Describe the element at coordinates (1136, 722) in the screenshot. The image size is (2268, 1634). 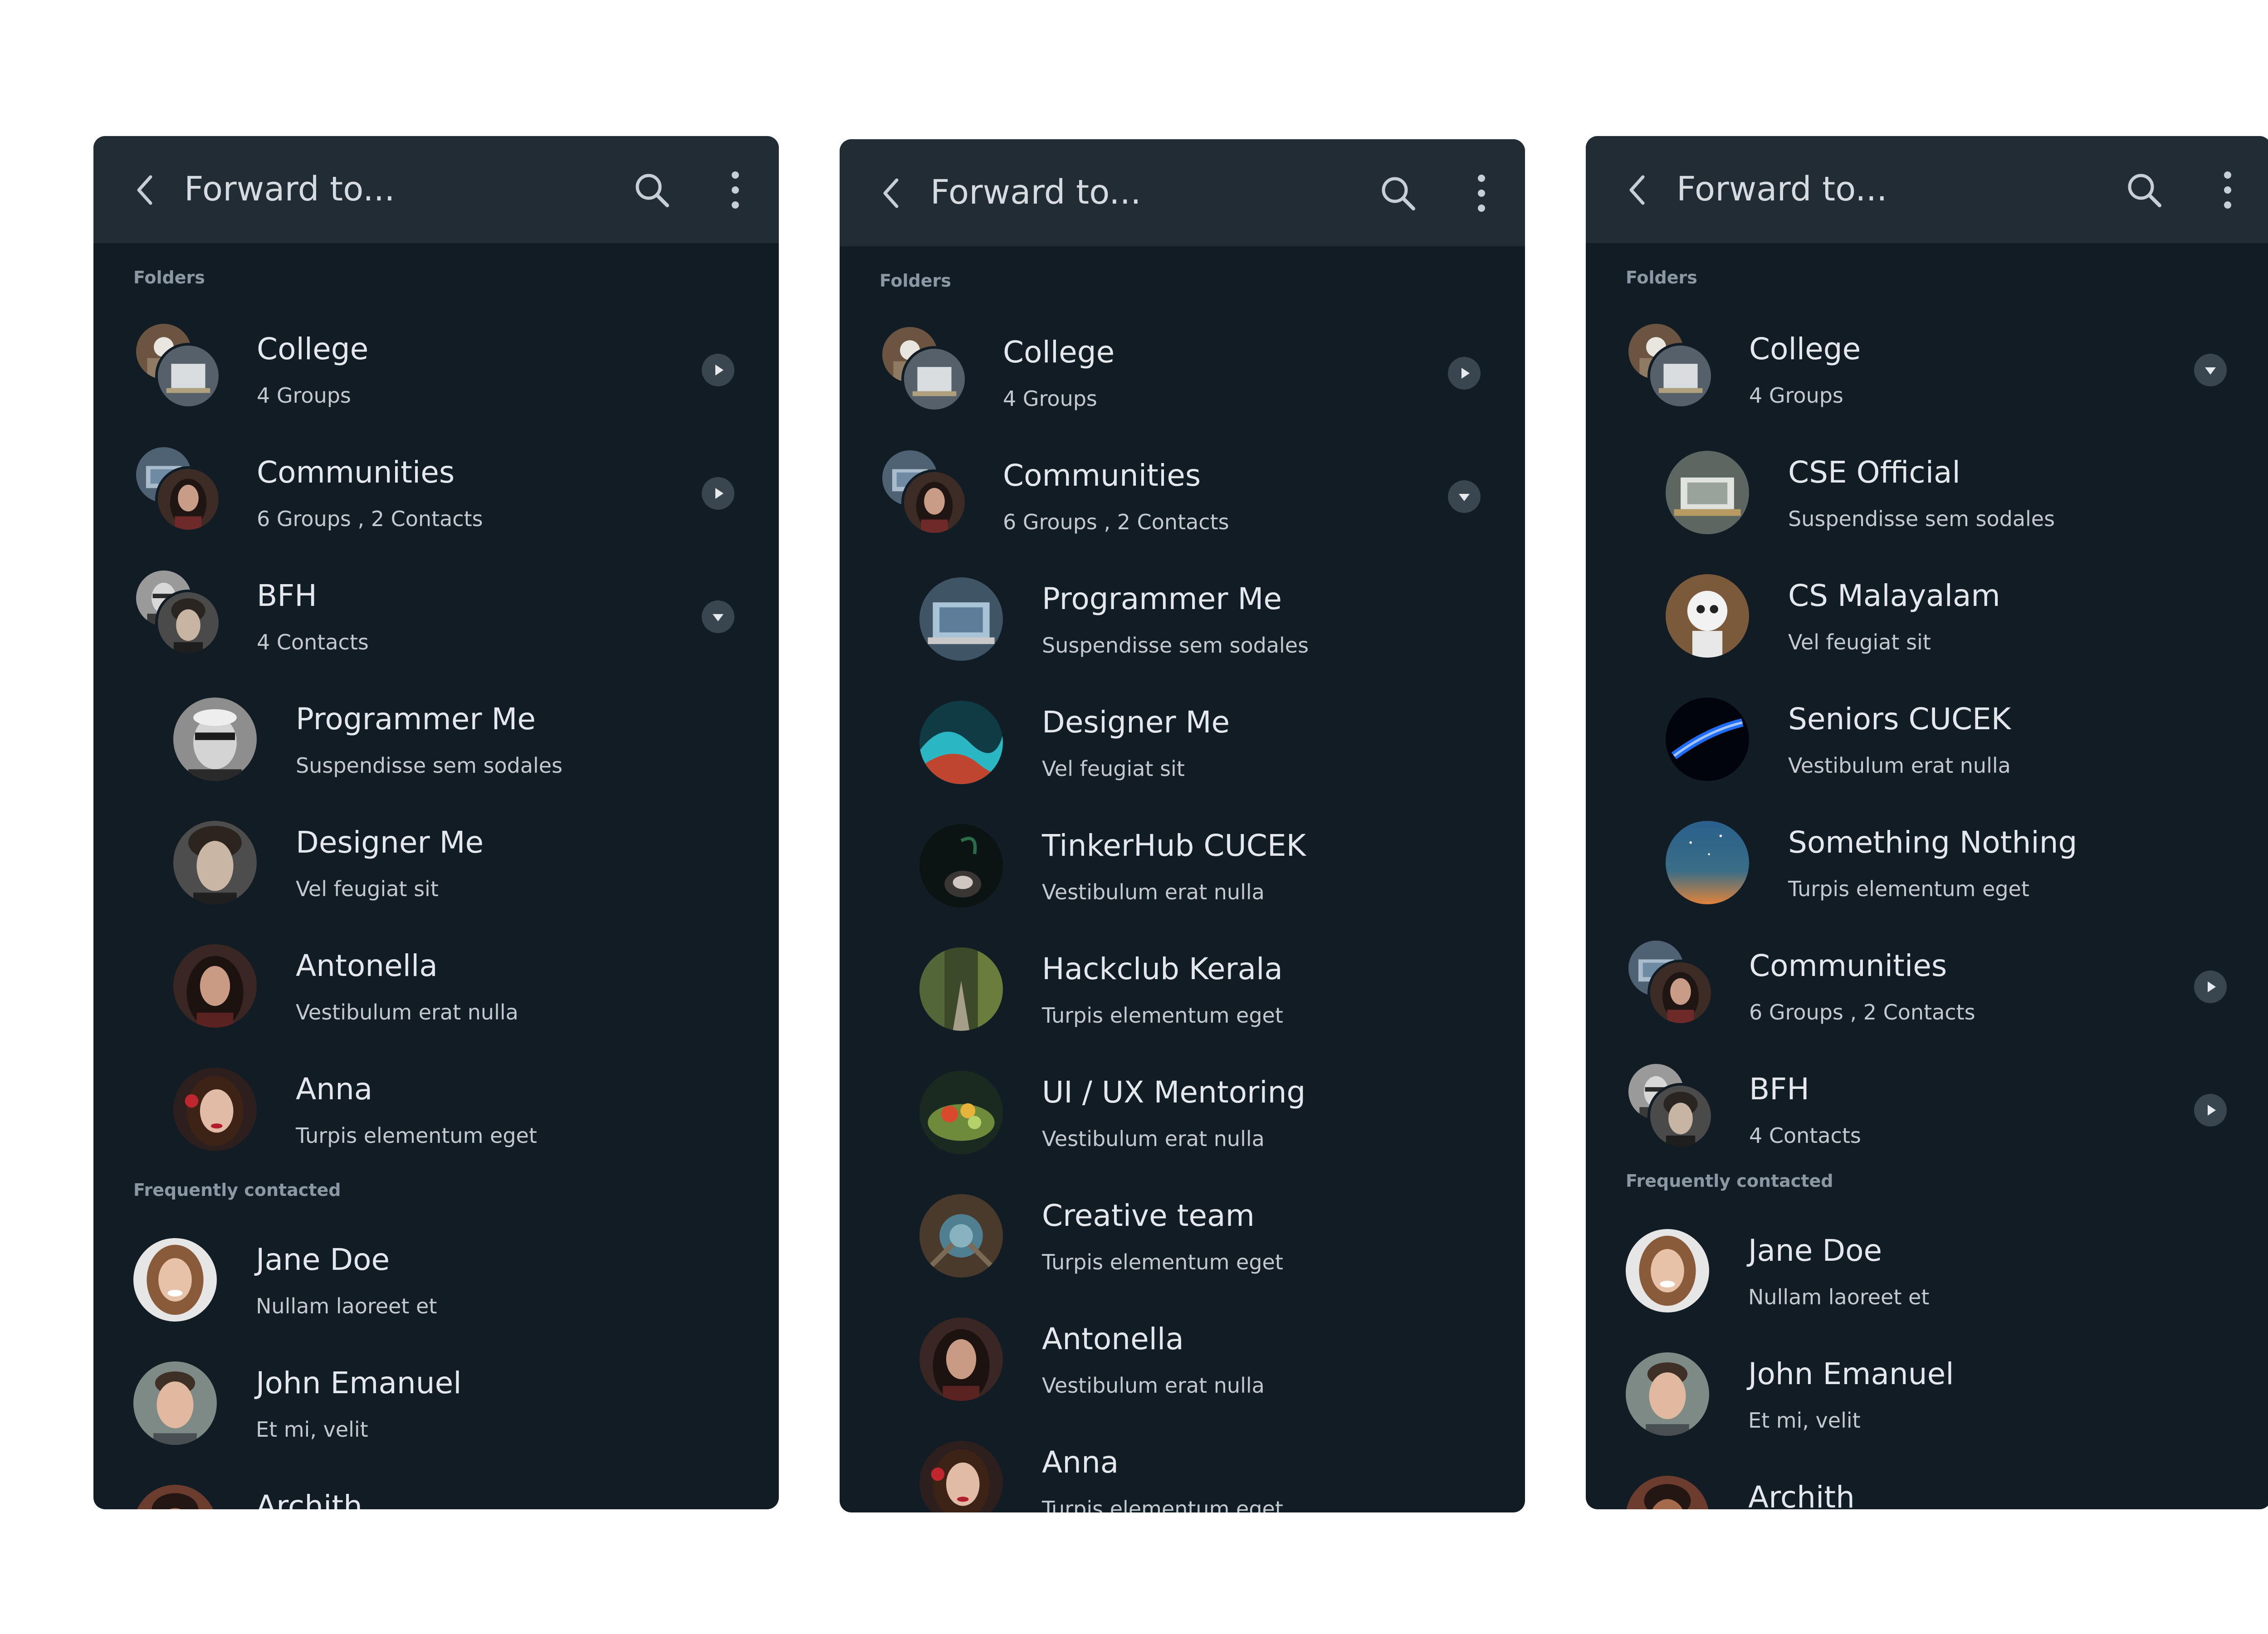
I see `group-name: Designer Me` at that location.